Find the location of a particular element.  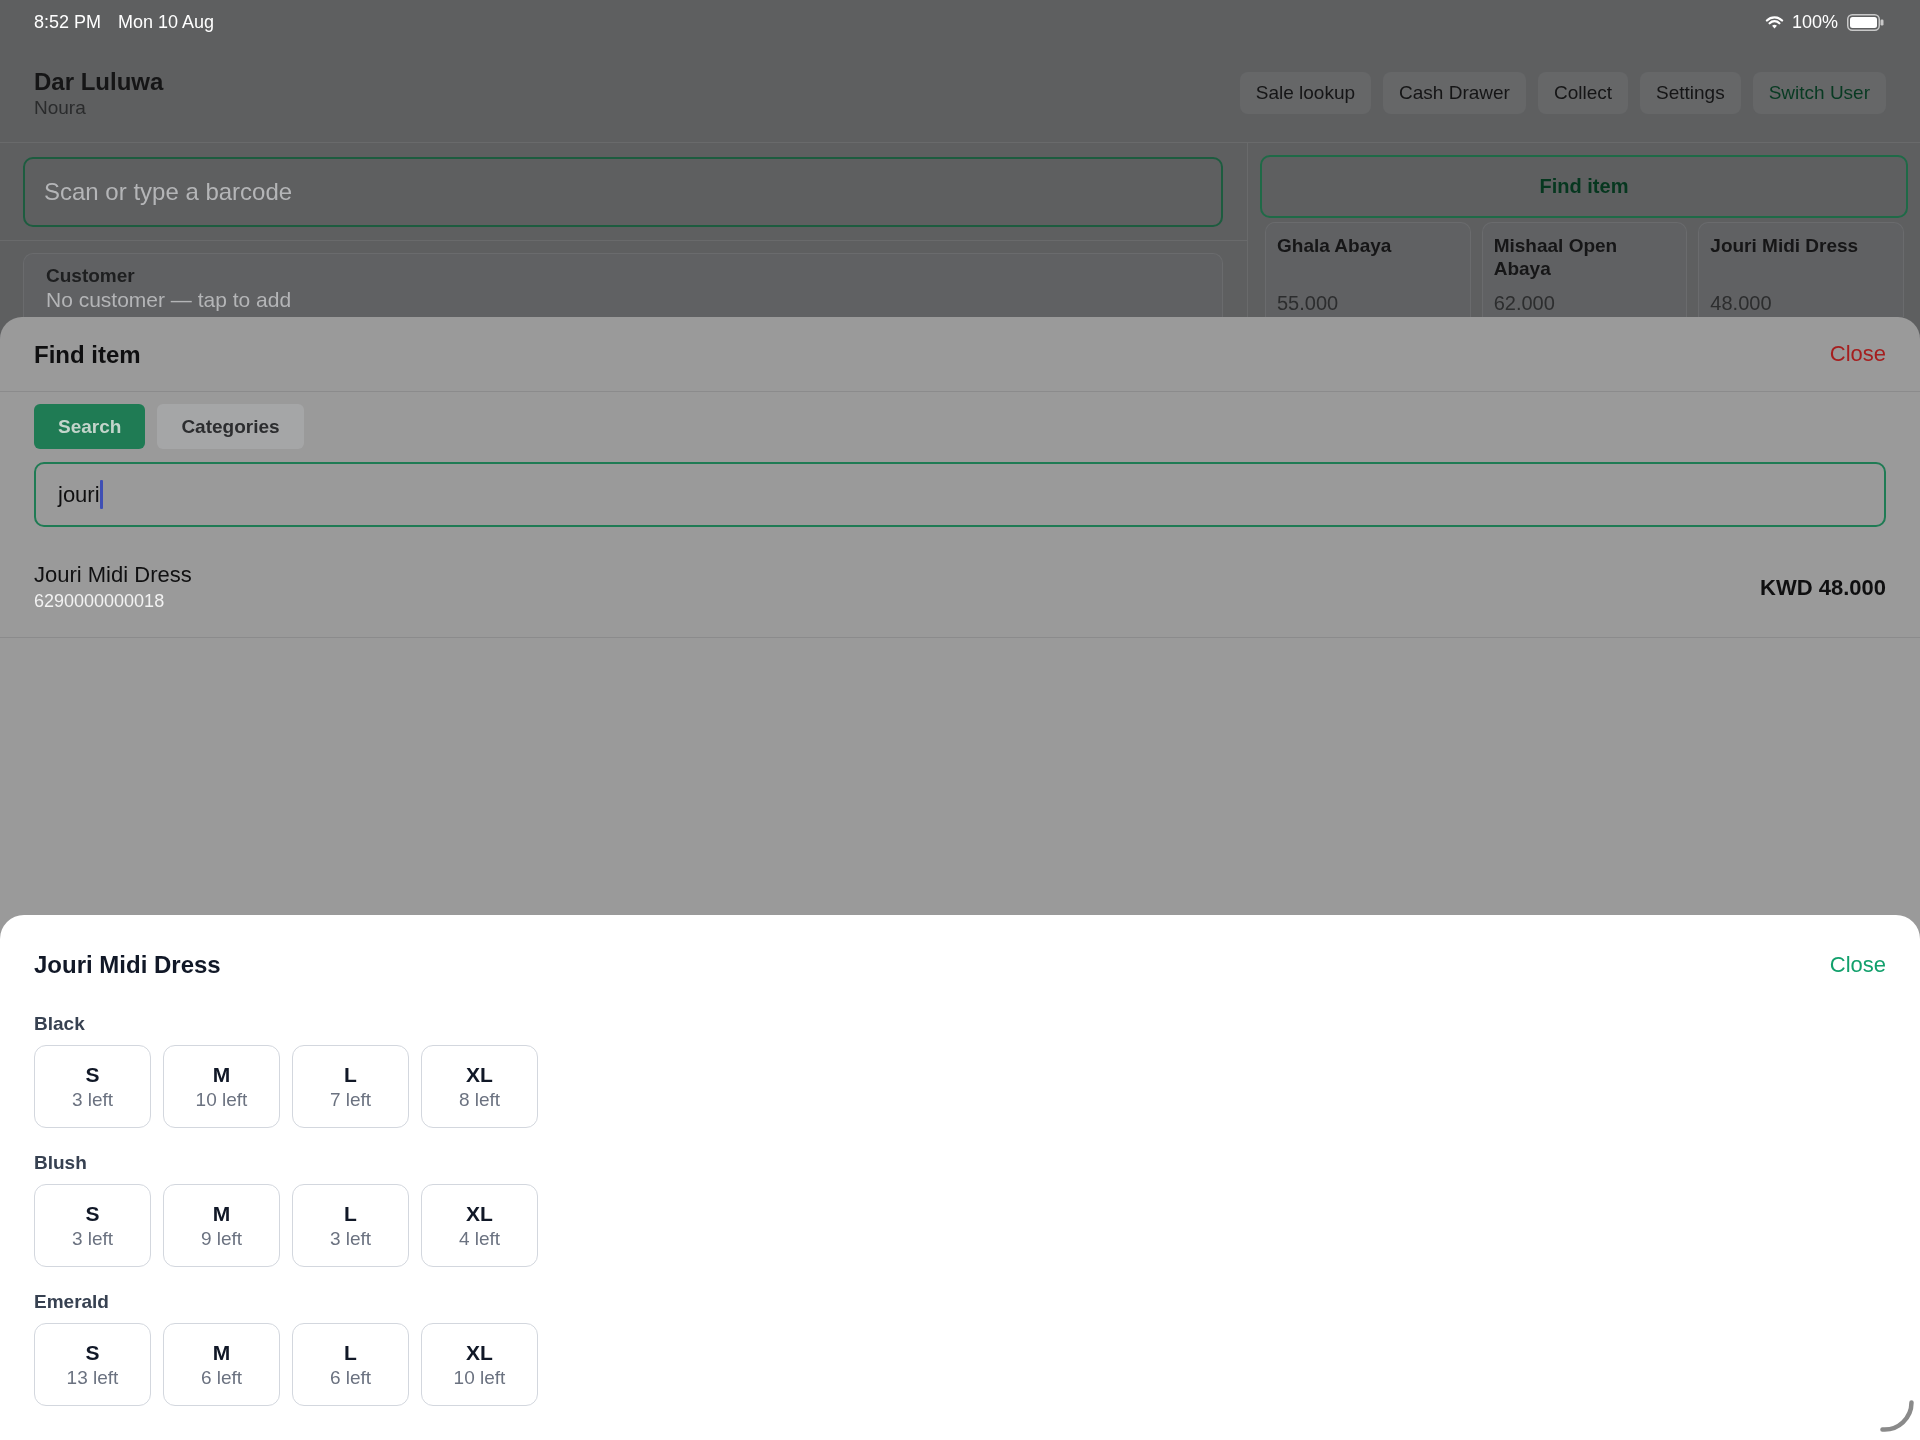

color-label: Black is located at coordinates (59, 1023).